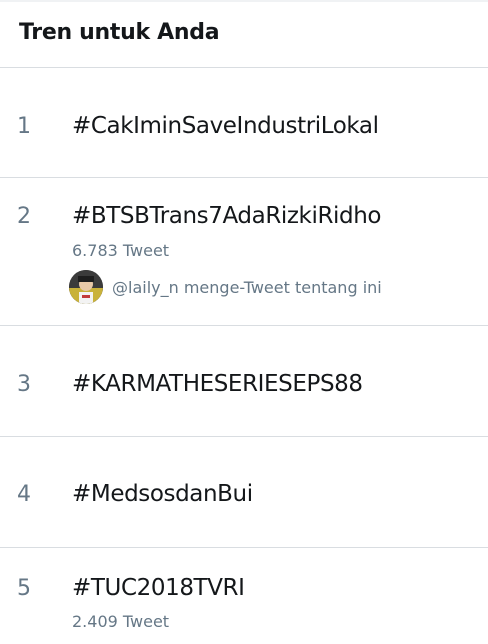  What do you see at coordinates (24, 588) in the screenshot?
I see `trend-rank: 5` at bounding box center [24, 588].